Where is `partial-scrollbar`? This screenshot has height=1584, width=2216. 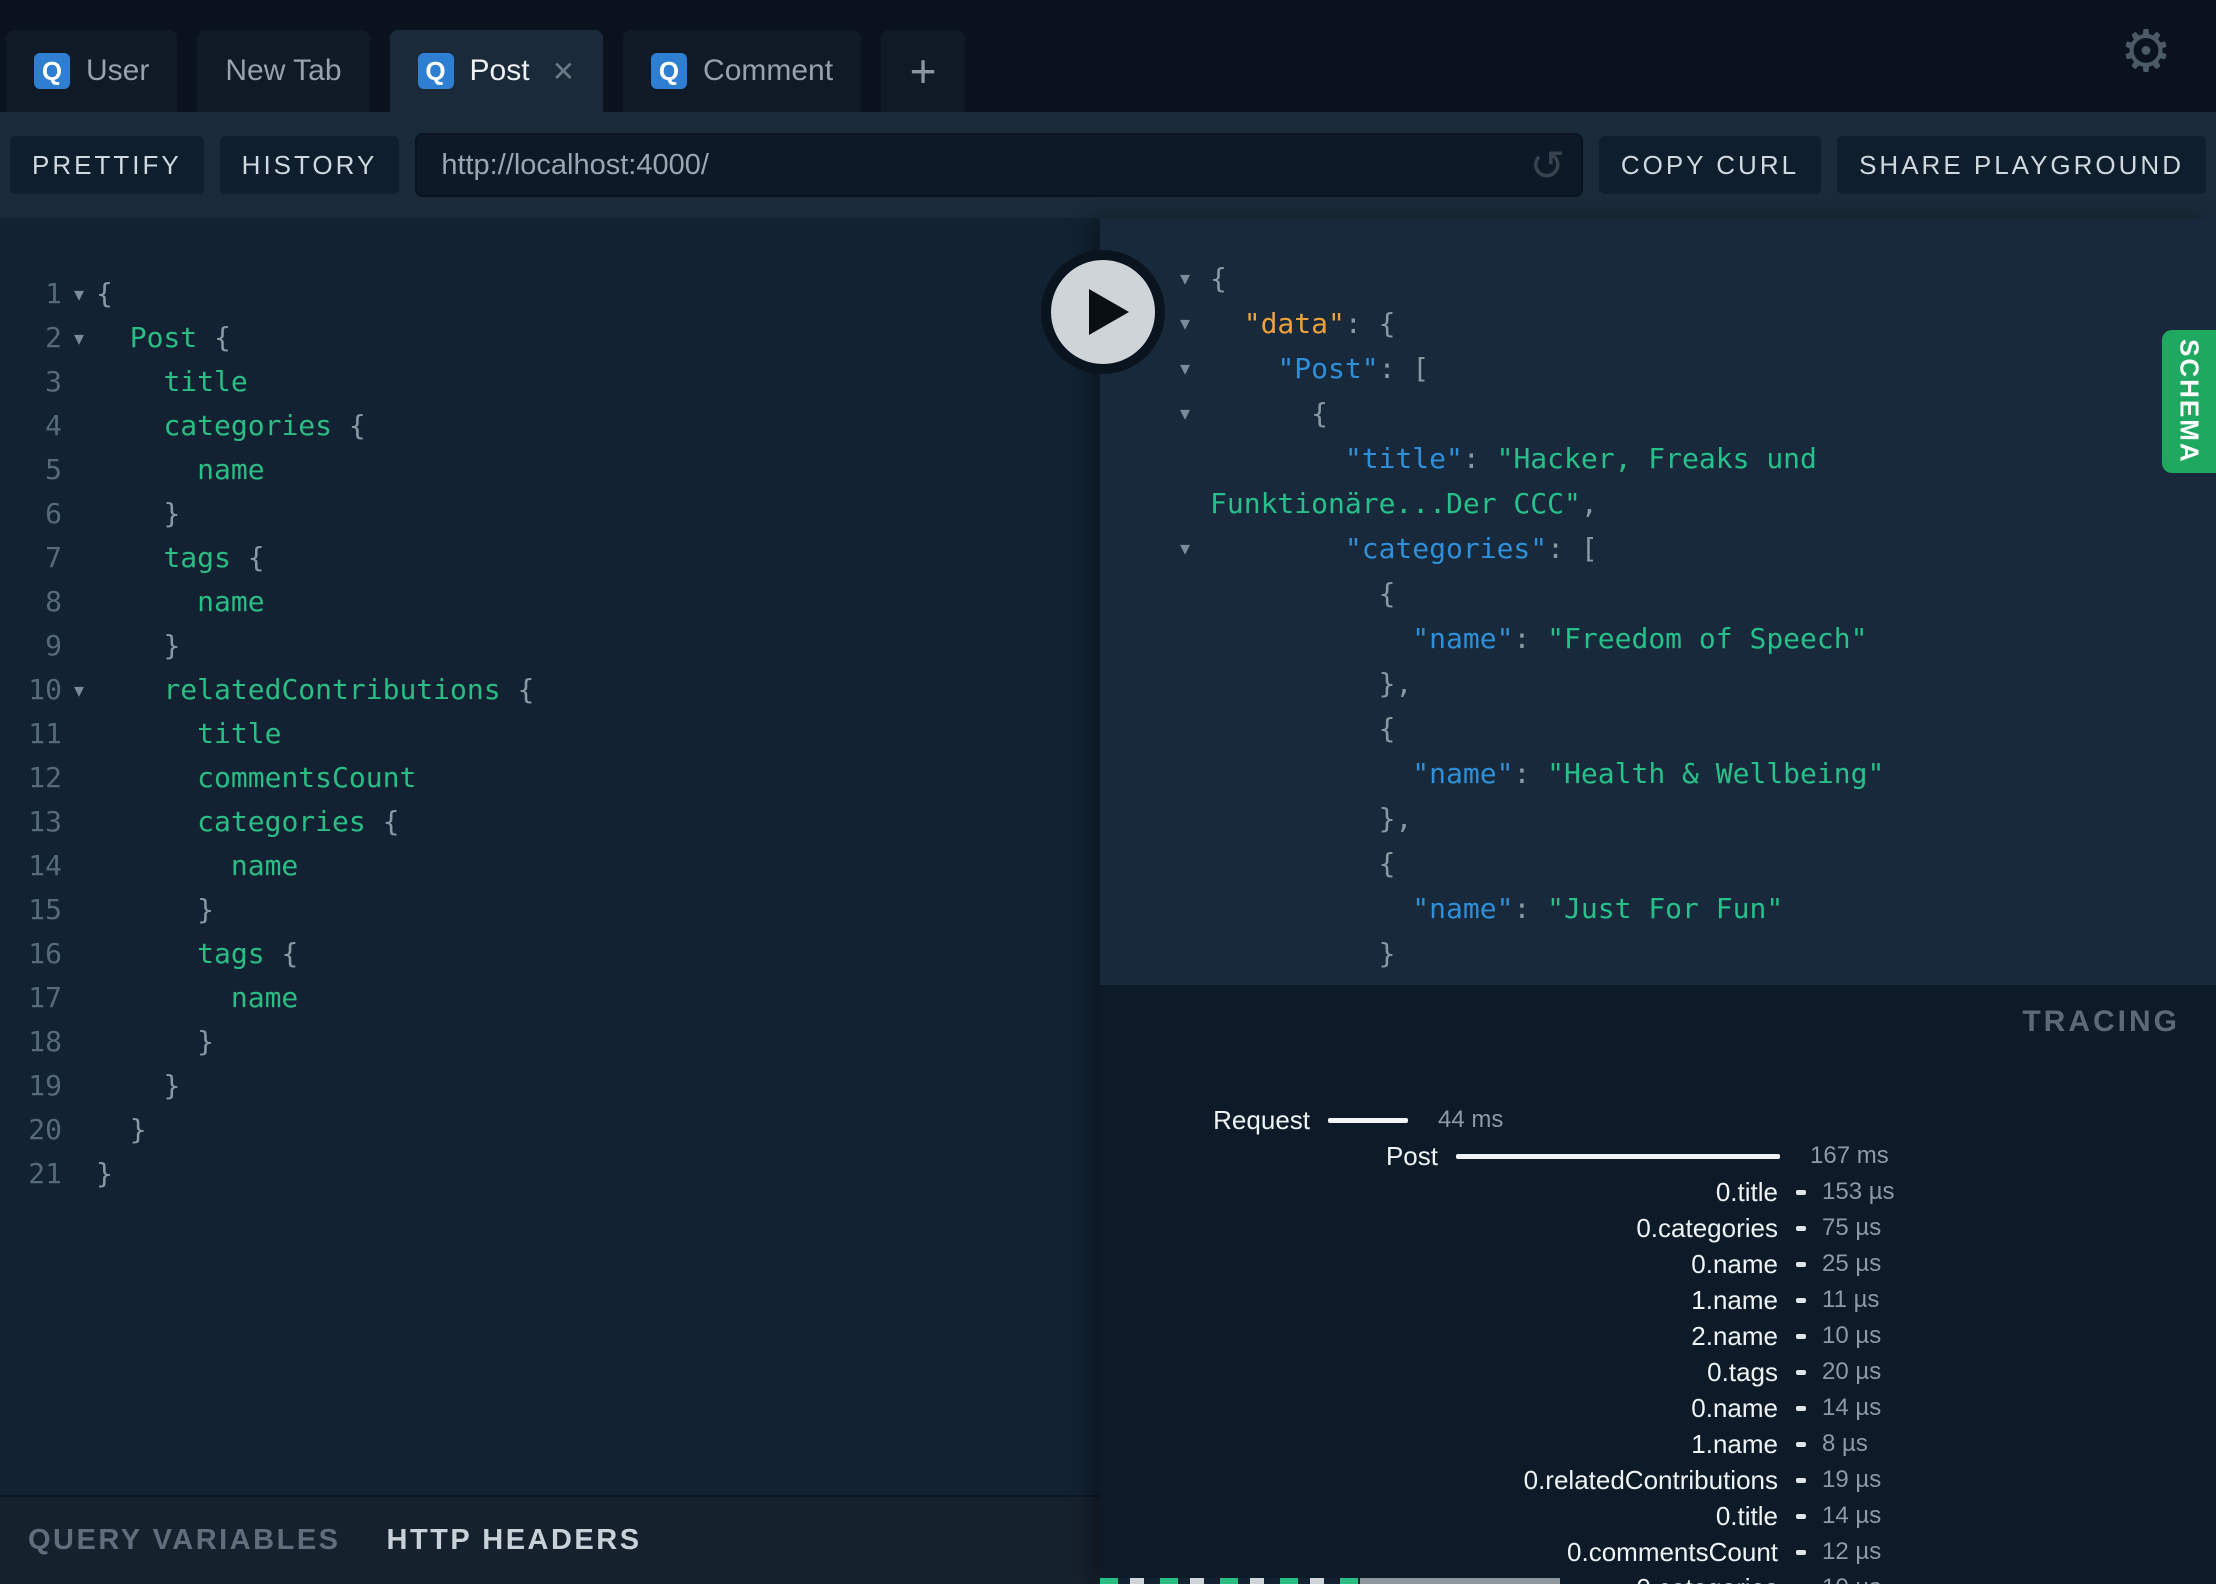 partial-scrollbar is located at coordinates (1460, 1581).